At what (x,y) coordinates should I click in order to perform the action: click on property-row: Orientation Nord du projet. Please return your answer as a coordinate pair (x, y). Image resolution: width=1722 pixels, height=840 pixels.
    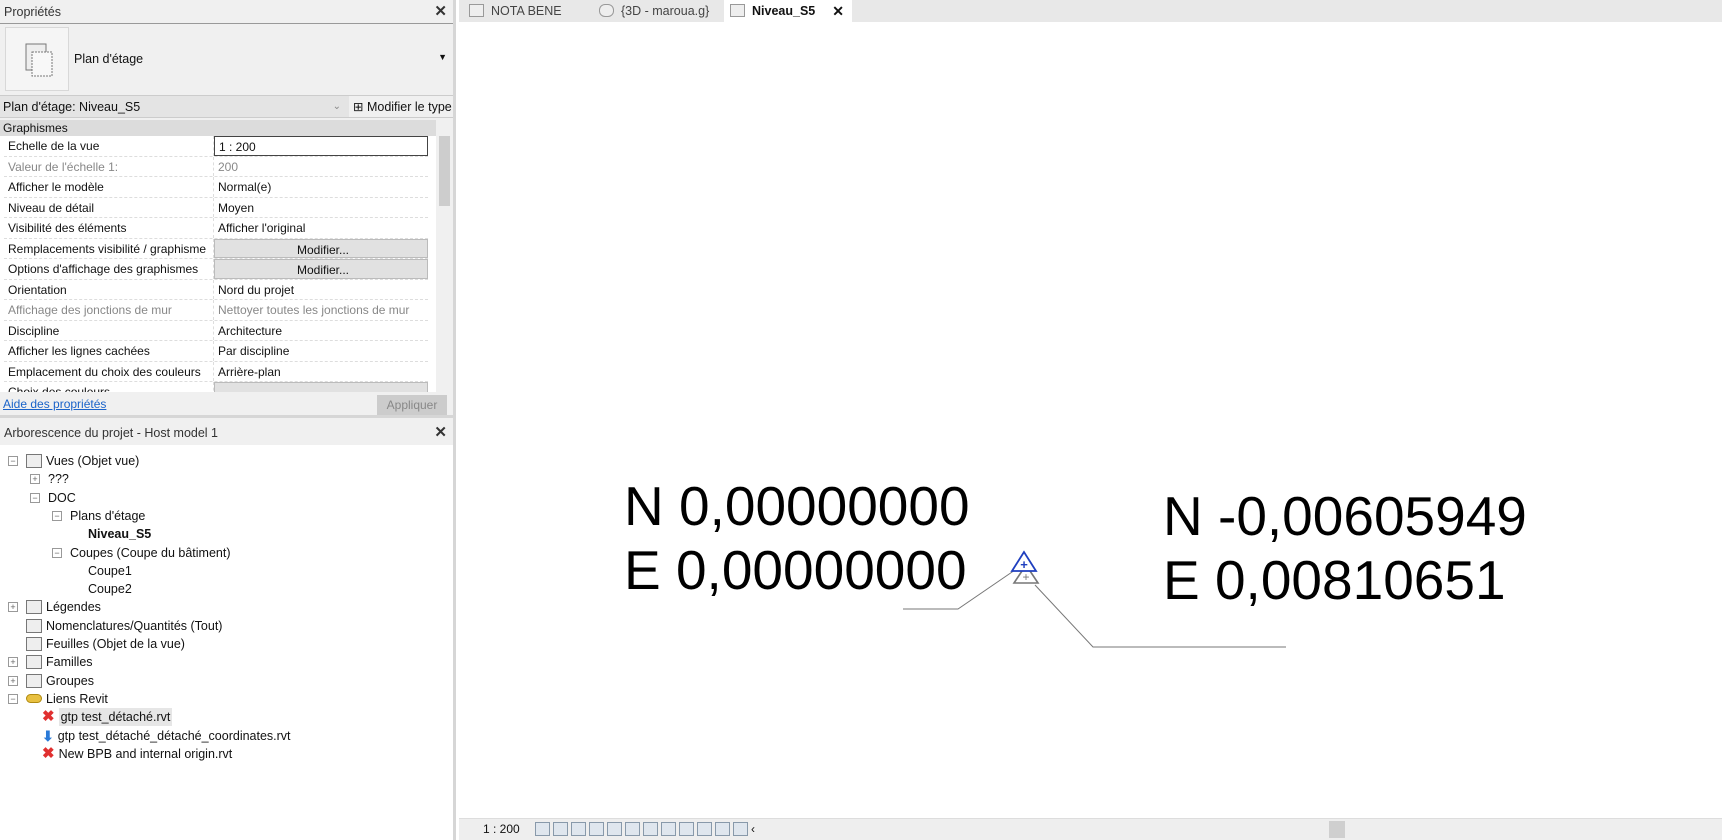
    Looking at the image, I should click on (216, 289).